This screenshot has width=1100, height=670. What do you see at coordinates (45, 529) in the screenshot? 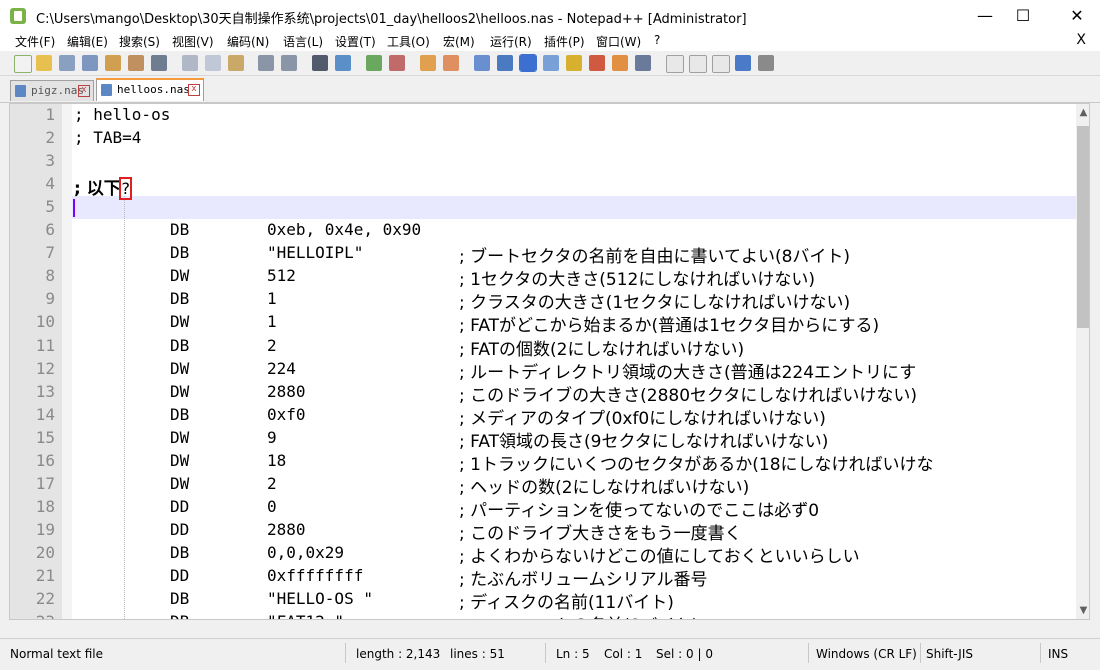
I see `line-number: 19` at bounding box center [45, 529].